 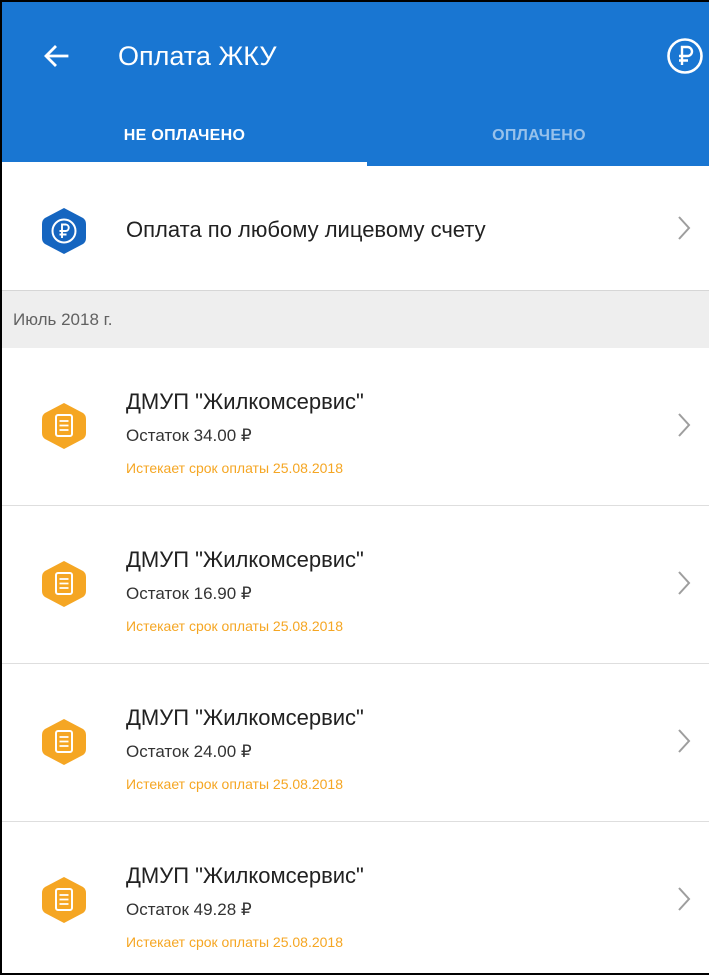 What do you see at coordinates (197, 56) in the screenshot?
I see `page-title: Оплата ЖКУ` at bounding box center [197, 56].